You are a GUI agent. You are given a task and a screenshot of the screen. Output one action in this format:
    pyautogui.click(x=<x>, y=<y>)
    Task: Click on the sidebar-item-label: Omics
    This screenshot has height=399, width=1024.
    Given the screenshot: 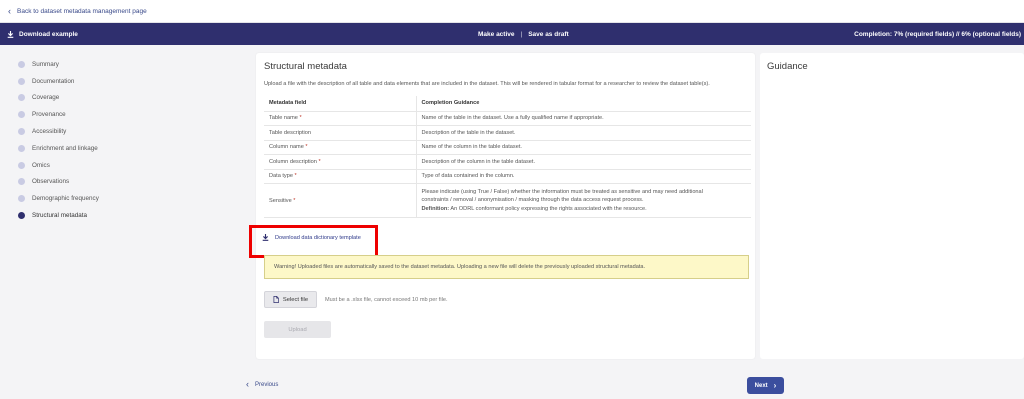 What is the action you would take?
    pyautogui.click(x=41, y=165)
    